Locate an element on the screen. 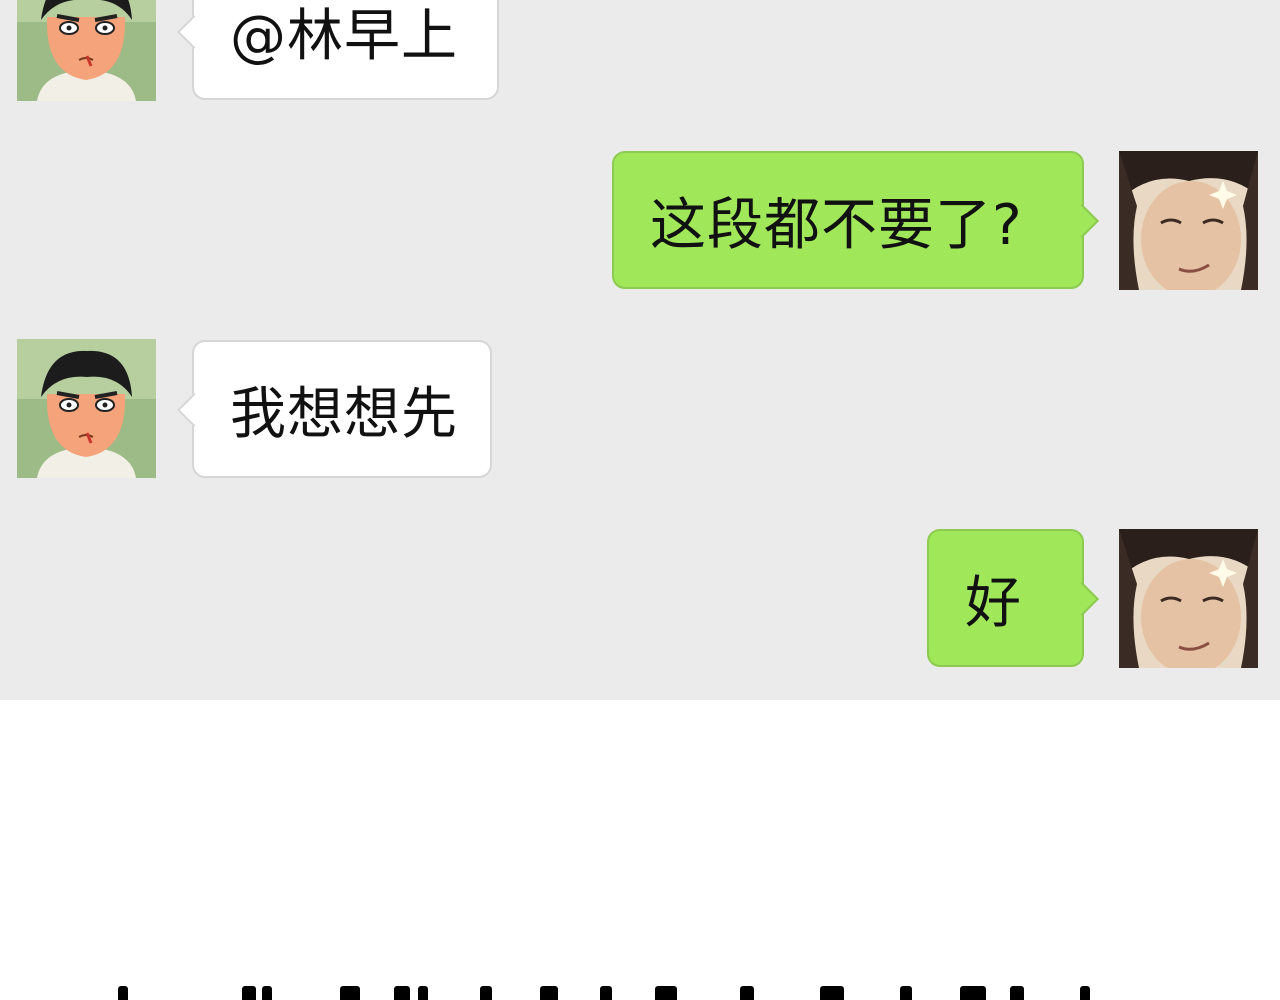 The image size is (1280, 1000). message-bubble-incoming: 我想想先 is located at coordinates (334, 409).